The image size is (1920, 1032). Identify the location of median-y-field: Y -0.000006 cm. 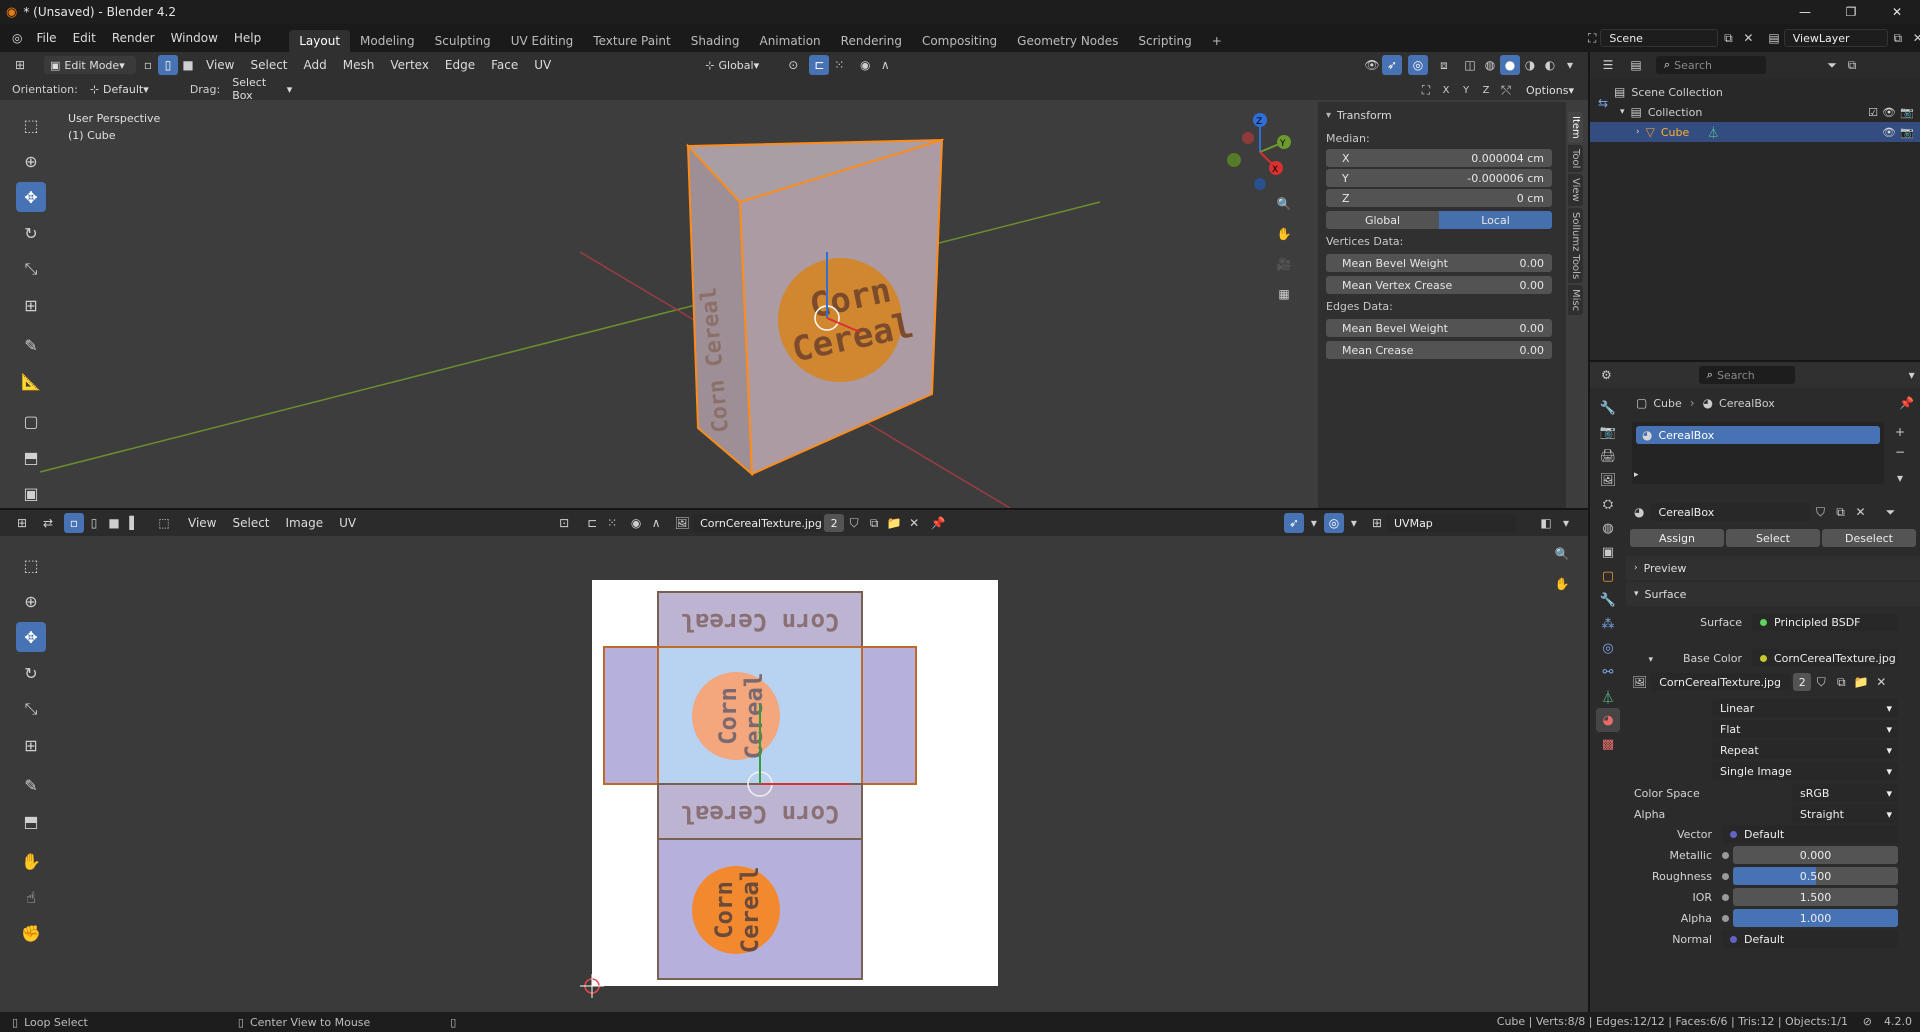
(1439, 178).